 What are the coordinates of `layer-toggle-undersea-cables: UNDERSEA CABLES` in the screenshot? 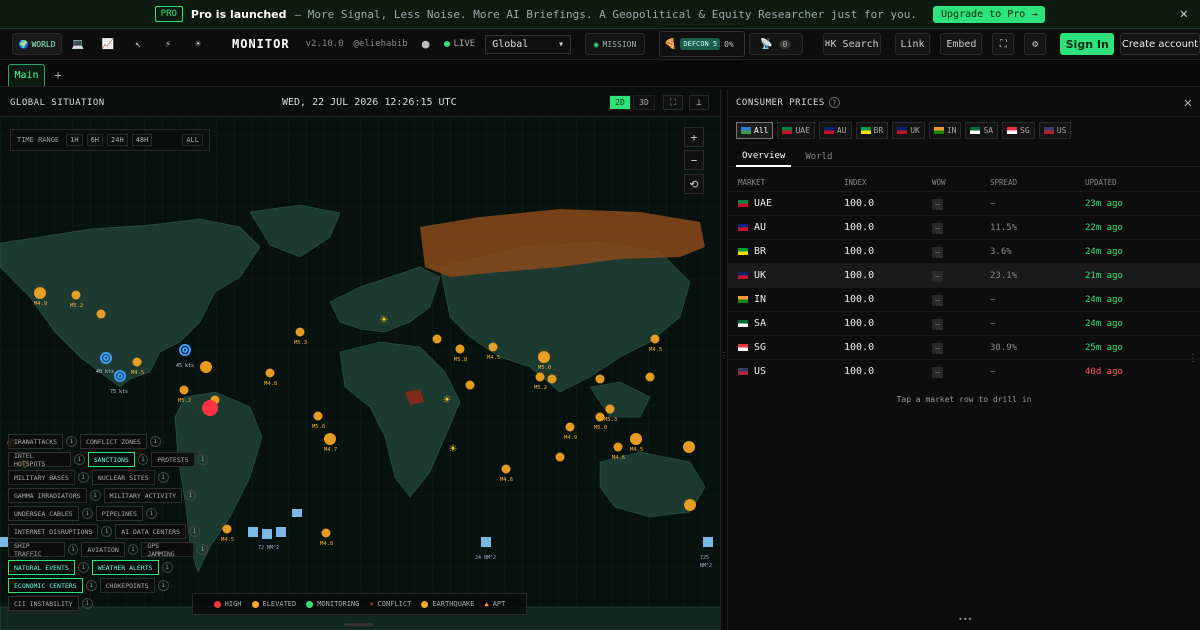 It's located at (43, 513).